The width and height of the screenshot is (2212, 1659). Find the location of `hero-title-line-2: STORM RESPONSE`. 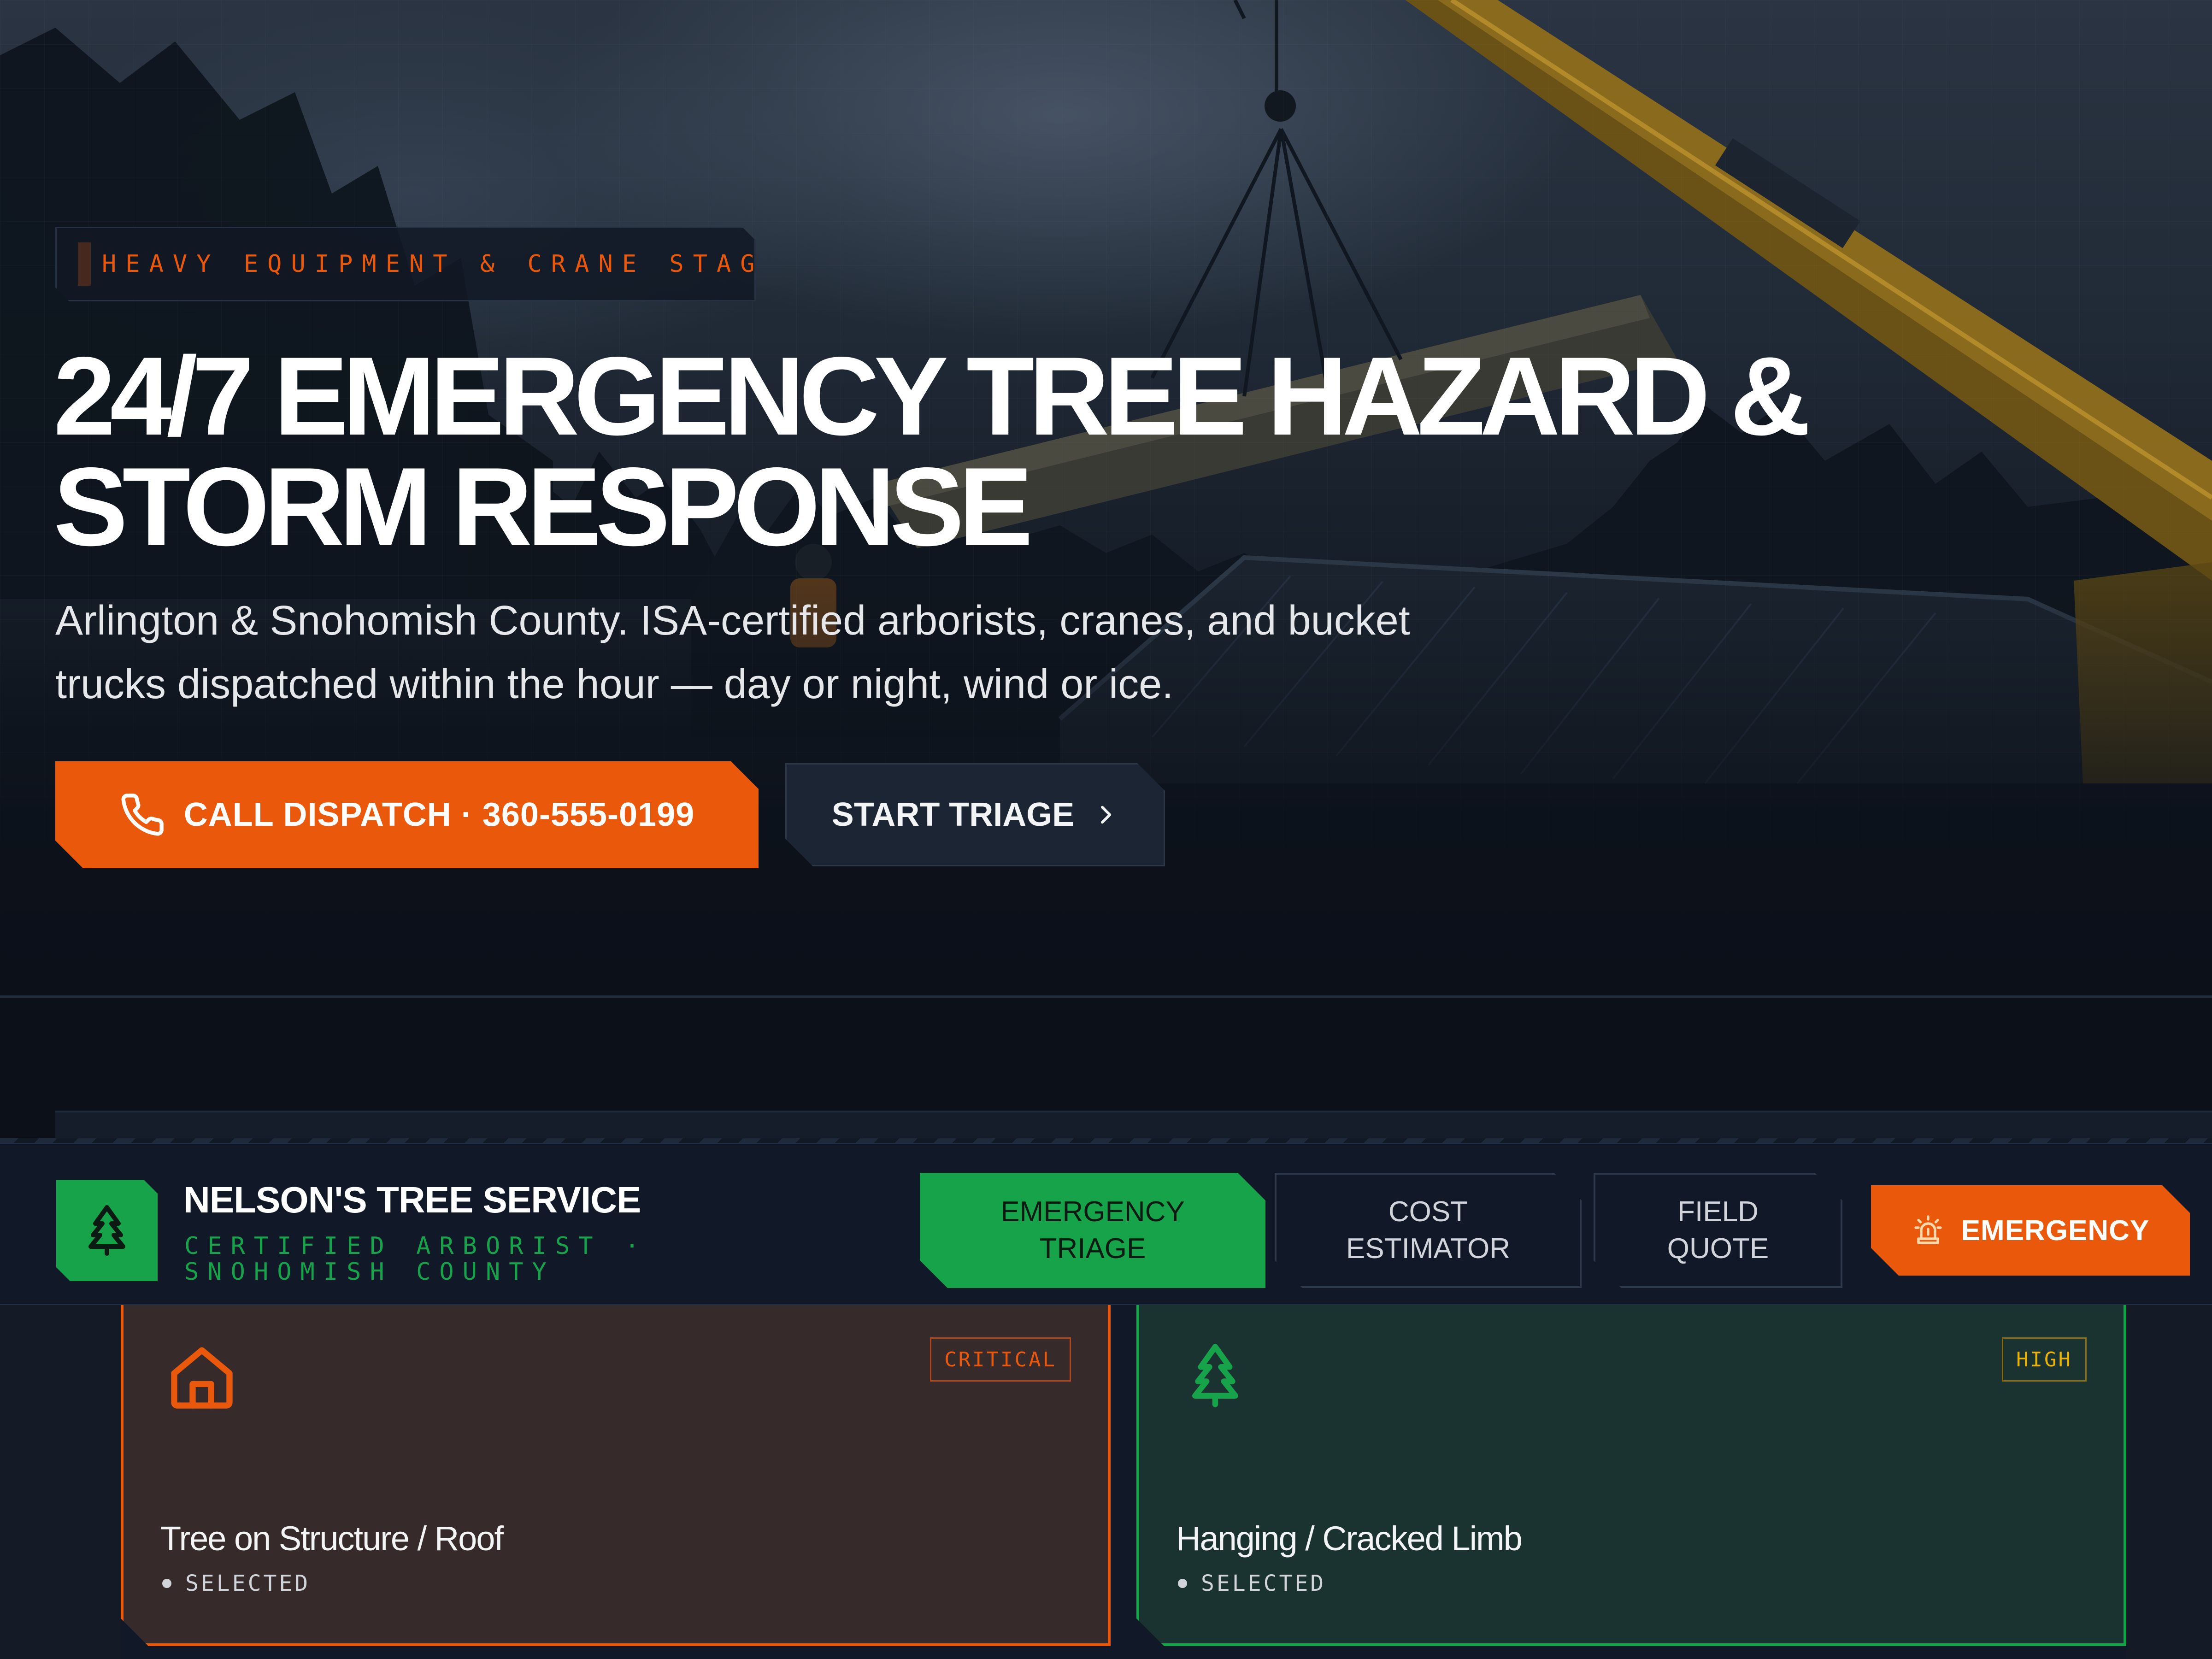

hero-title-line-2: STORM RESPONSE is located at coordinates (543, 507).